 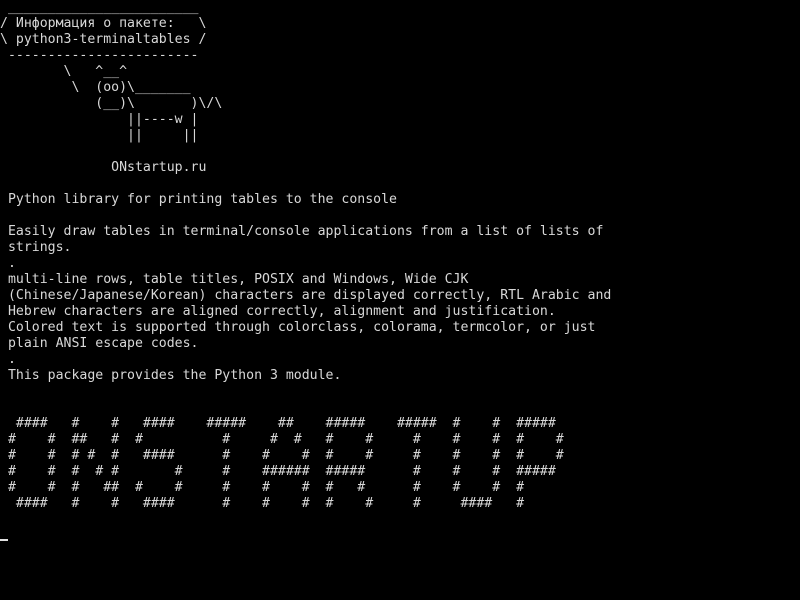 I want to click on terminal-line: || ||, so click(x=99, y=135).